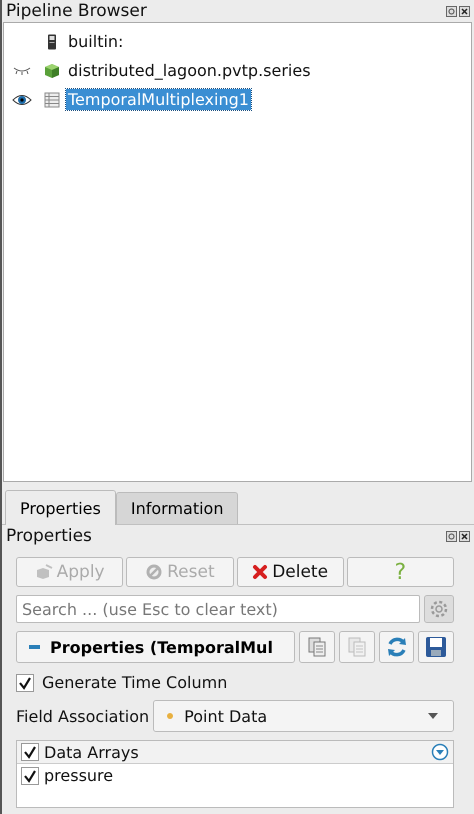 The height and width of the screenshot is (814, 474). Describe the element at coordinates (218, 609) in the screenshot. I see `search-field: Search ... (use Esc to clear text)` at that location.